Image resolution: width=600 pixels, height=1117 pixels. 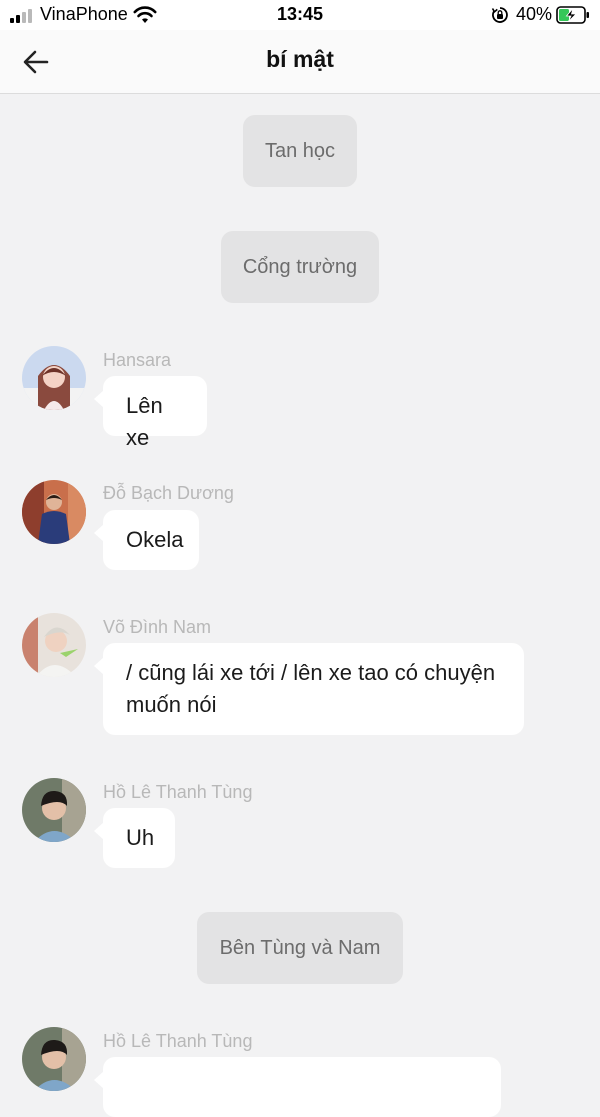 What do you see at coordinates (300, 59) in the screenshot?
I see `chat-title: bí mật` at bounding box center [300, 59].